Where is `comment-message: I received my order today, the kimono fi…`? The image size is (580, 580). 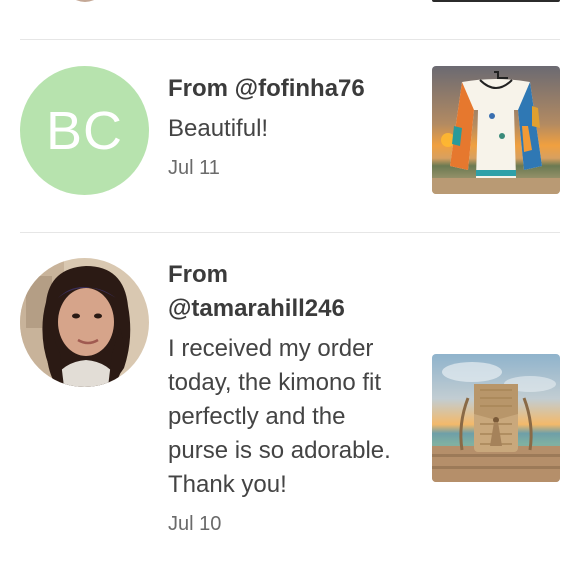
comment-message: I received my order today, the kimono fi… is located at coordinates (279, 416).